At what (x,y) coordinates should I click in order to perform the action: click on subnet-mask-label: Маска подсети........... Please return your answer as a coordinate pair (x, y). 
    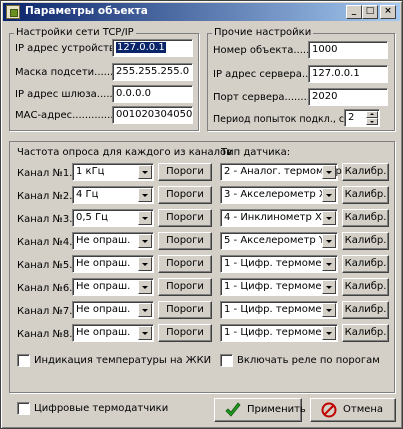
    Looking at the image, I should click on (70, 72).